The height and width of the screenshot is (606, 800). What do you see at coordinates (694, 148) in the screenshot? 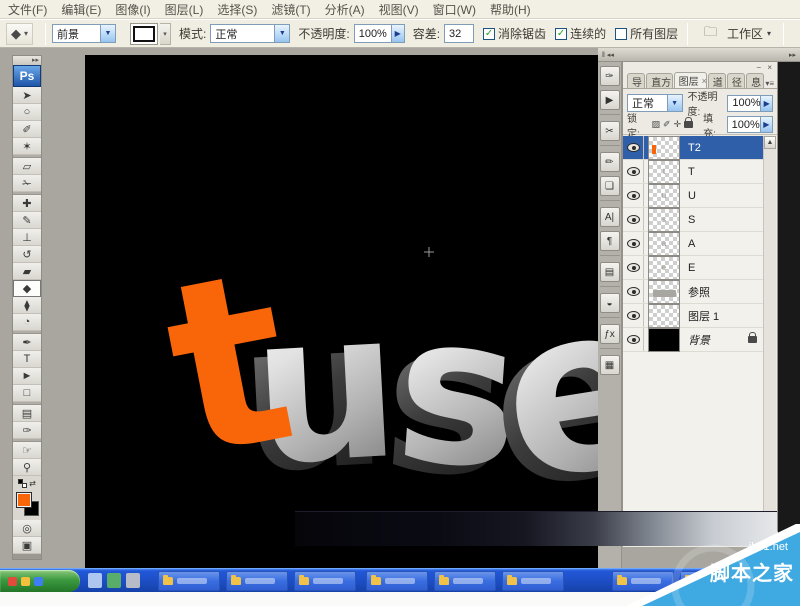
I see `layer-row-T2: T2` at bounding box center [694, 148].